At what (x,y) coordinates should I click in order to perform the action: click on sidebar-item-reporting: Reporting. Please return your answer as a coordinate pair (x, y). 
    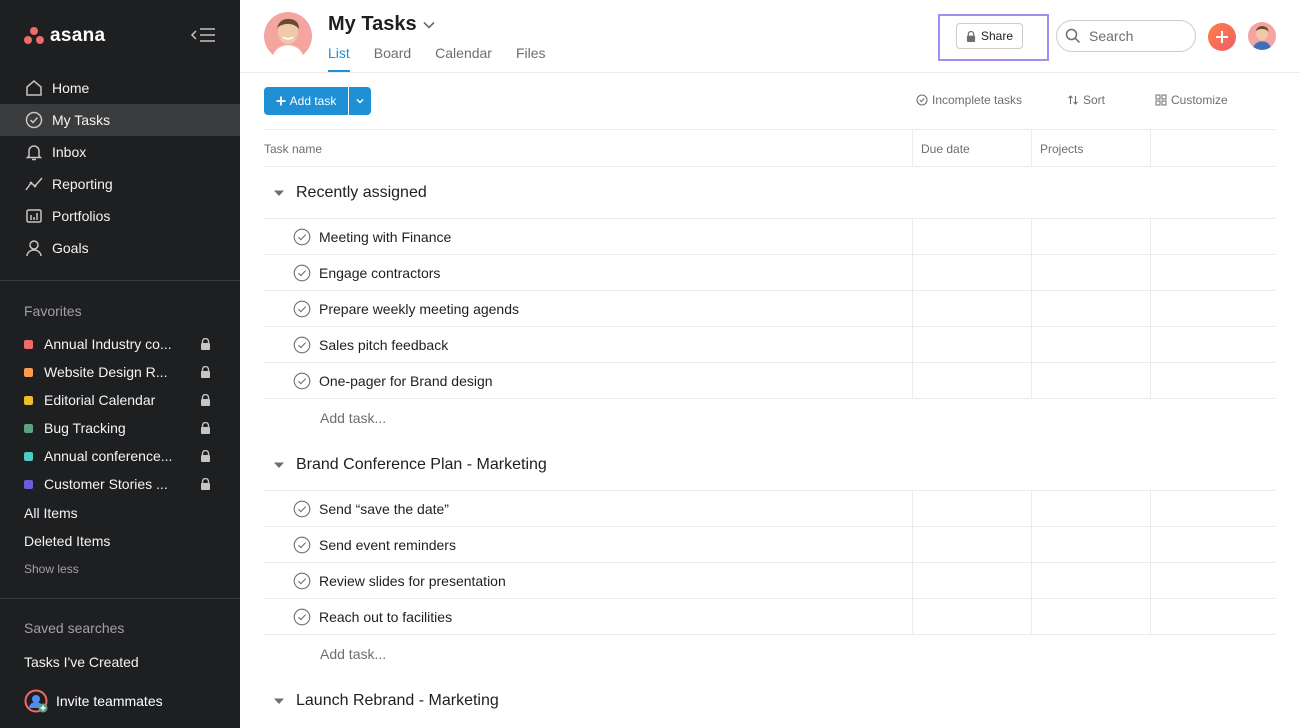
    Looking at the image, I should click on (120, 184).